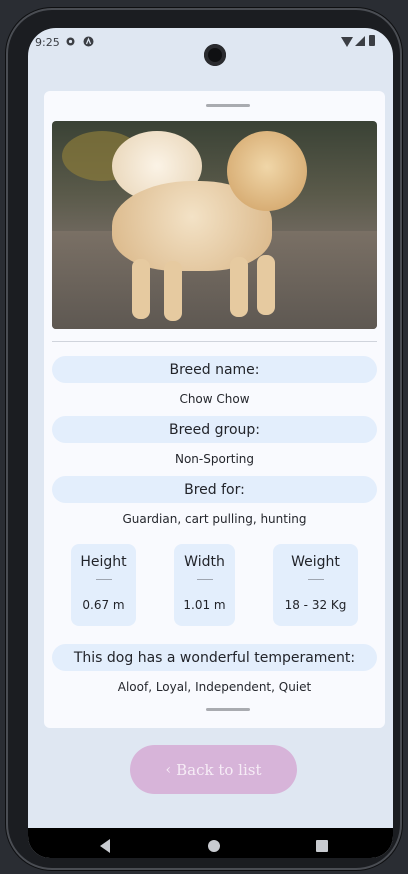 This screenshot has height=874, width=408. I want to click on back-to-list-button: ‹ Back to list, so click(213, 769).